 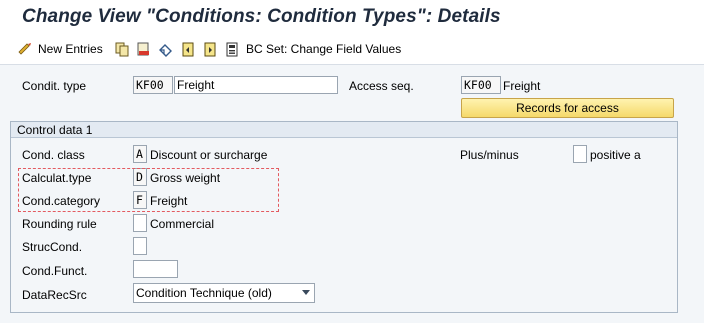 What do you see at coordinates (204, 293) in the screenshot?
I see `data-rec-src-value: Condition Technique (old)` at bounding box center [204, 293].